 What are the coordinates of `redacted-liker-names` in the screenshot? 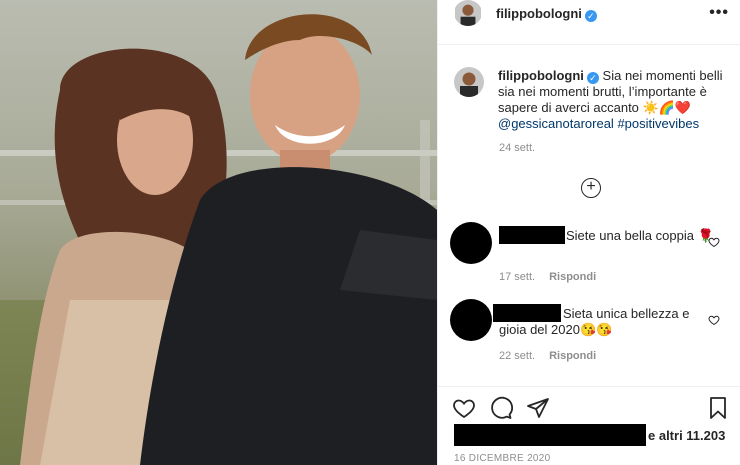 It's located at (550, 435).